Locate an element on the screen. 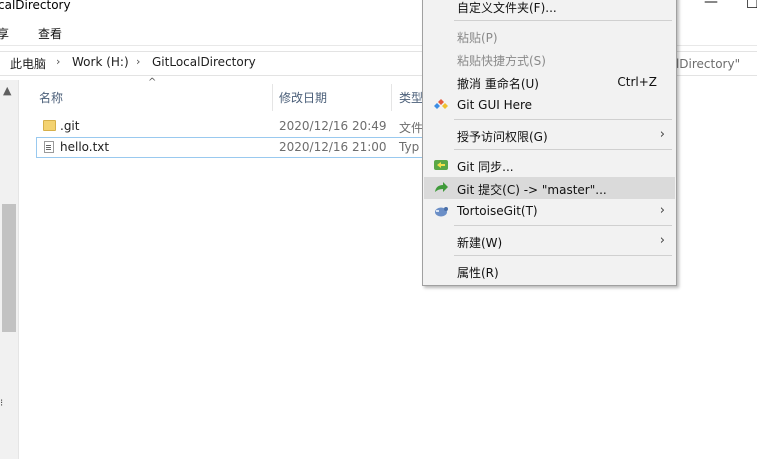 The image size is (757, 459). menu-item-label: 粘贴快捷方式(S) is located at coordinates (501, 61).